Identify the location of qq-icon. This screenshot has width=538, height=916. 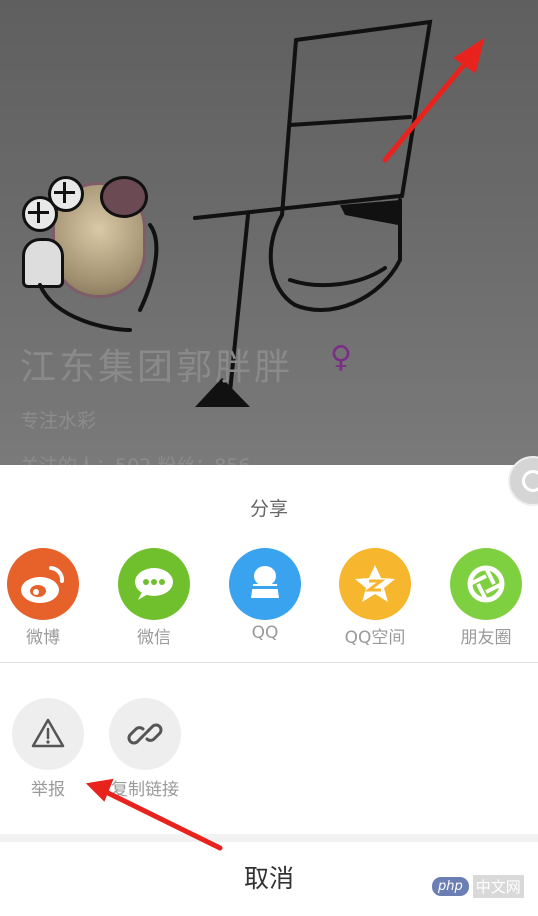
(265, 584).